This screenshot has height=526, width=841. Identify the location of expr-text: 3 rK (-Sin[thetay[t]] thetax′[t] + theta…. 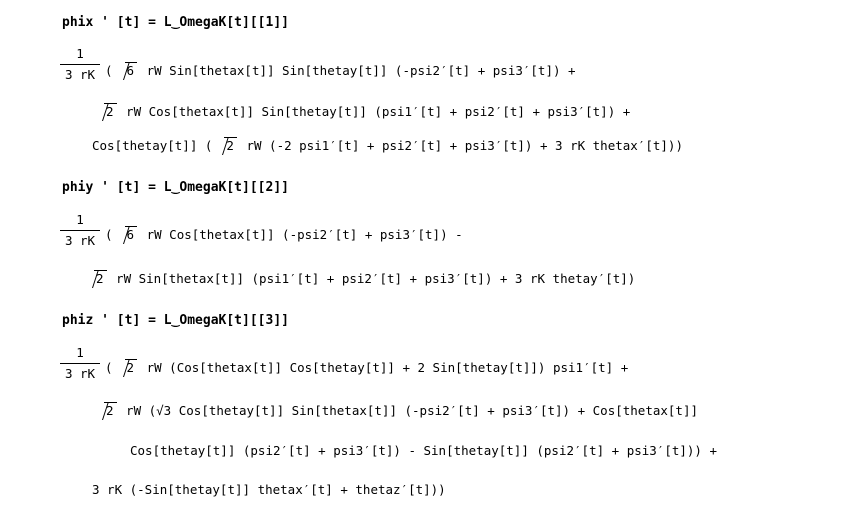
(269, 489).